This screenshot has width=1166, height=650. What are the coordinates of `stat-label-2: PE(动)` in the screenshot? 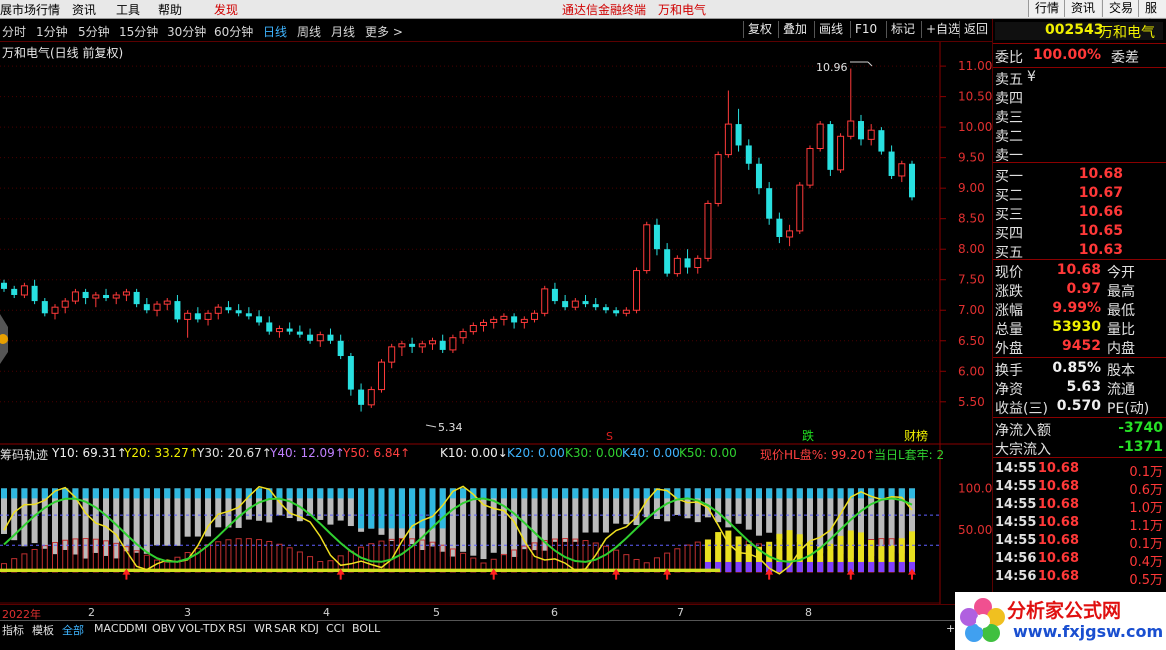 It's located at (1128, 409).